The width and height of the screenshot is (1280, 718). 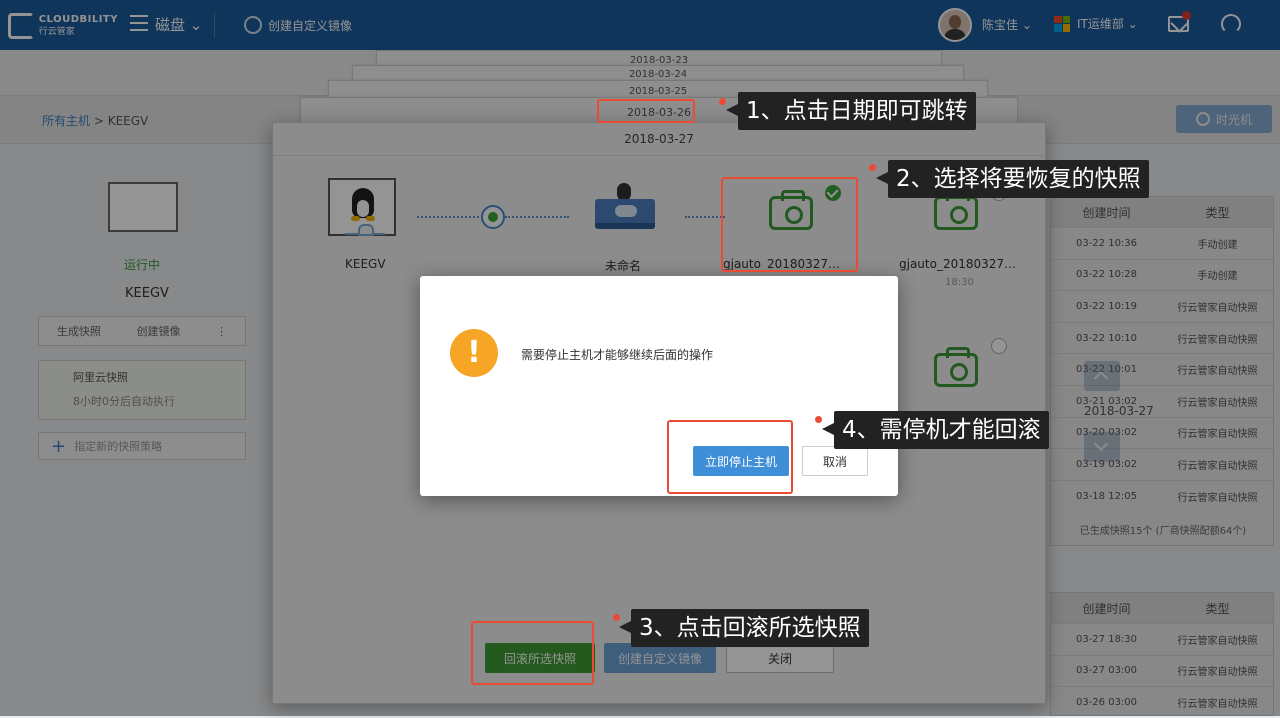 What do you see at coordinates (617, 355) in the screenshot?
I see `dialog-message: 需要停止主机才能够继续后面的操作` at bounding box center [617, 355].